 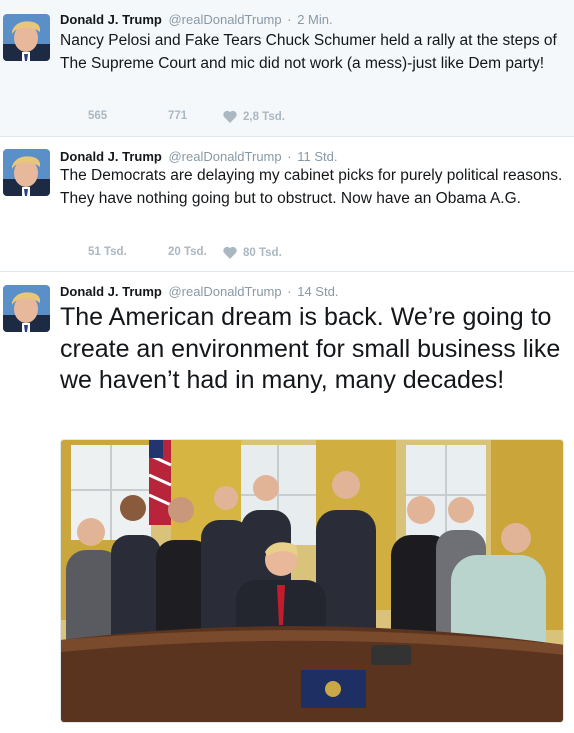 What do you see at coordinates (107, 252) in the screenshot?
I see `retweet-count: 51 Tsd.` at bounding box center [107, 252].